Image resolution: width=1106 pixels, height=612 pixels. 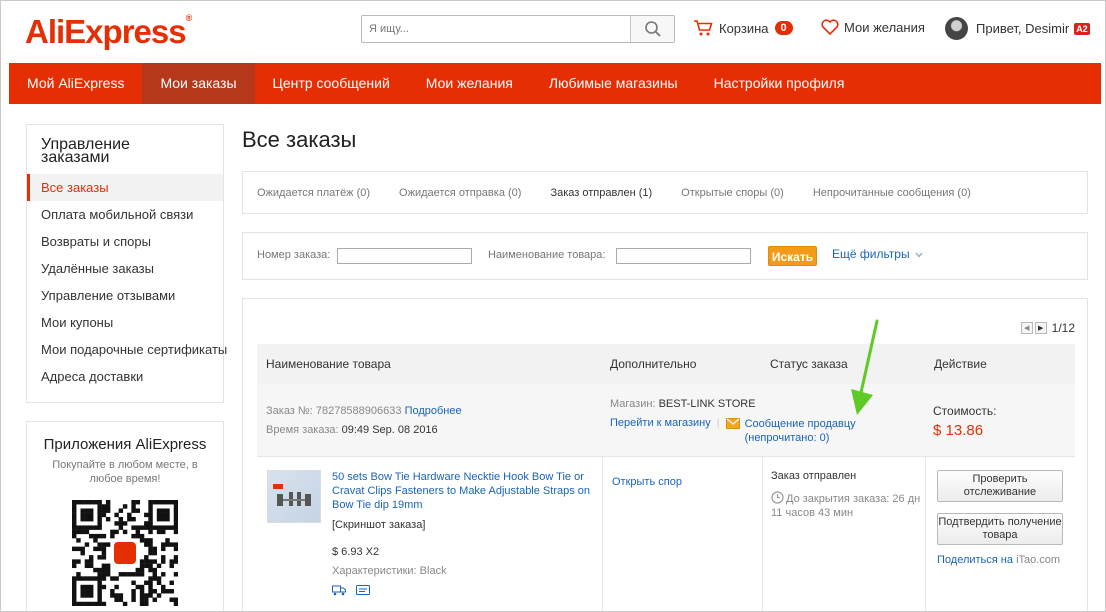 I want to click on aliexpress-logo: AliExpress®, so click(x=108, y=32).